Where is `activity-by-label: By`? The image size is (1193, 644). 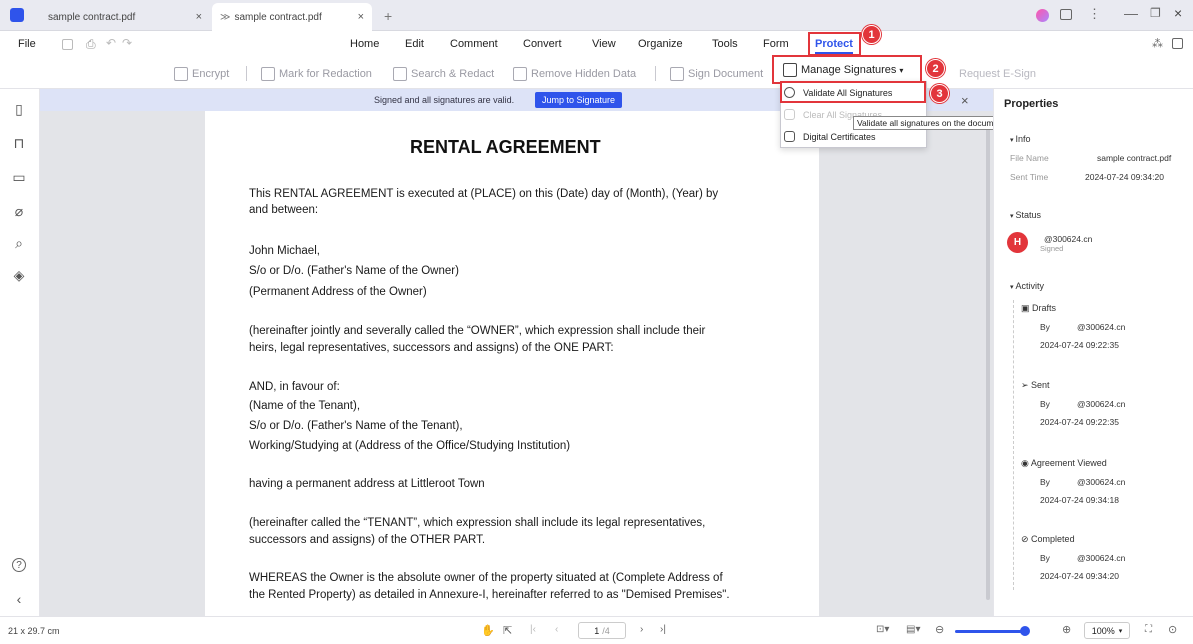 activity-by-label: By is located at coordinates (1045, 327).